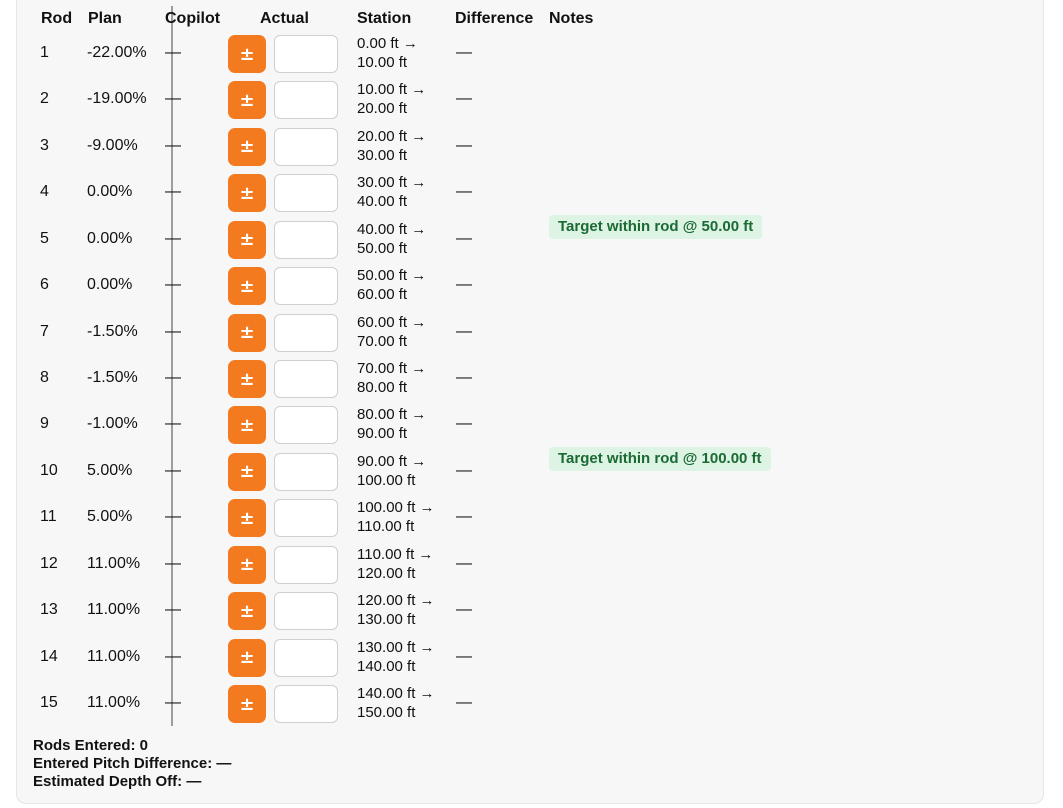  What do you see at coordinates (382, 202) in the screenshot?
I see `station-end: 40.00 ft` at bounding box center [382, 202].